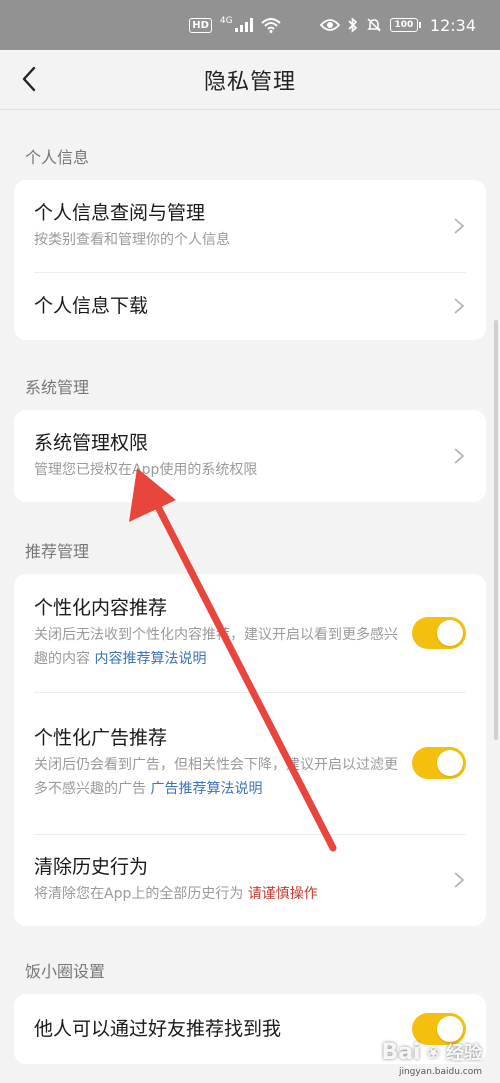 The height and width of the screenshot is (1083, 500). I want to click on status-bar: HD 4G 100 12:34, so click(250, 25).